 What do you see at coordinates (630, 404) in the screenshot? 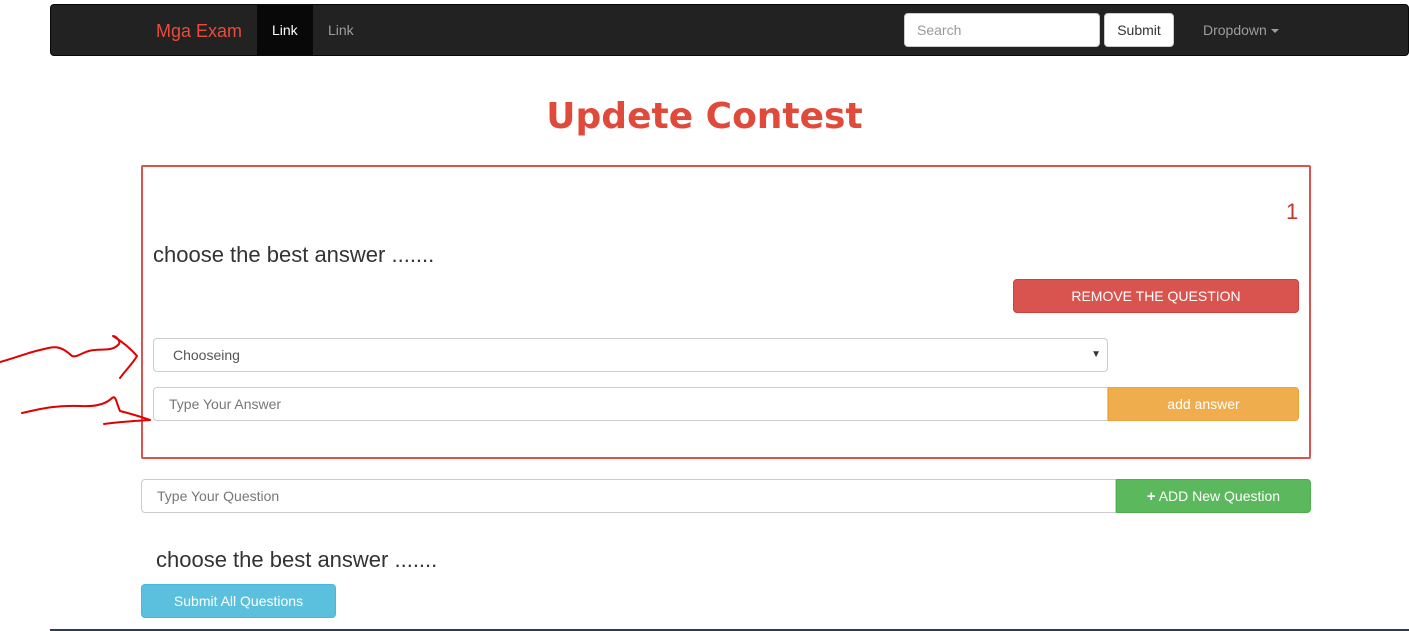
I see `answer-input` at bounding box center [630, 404].